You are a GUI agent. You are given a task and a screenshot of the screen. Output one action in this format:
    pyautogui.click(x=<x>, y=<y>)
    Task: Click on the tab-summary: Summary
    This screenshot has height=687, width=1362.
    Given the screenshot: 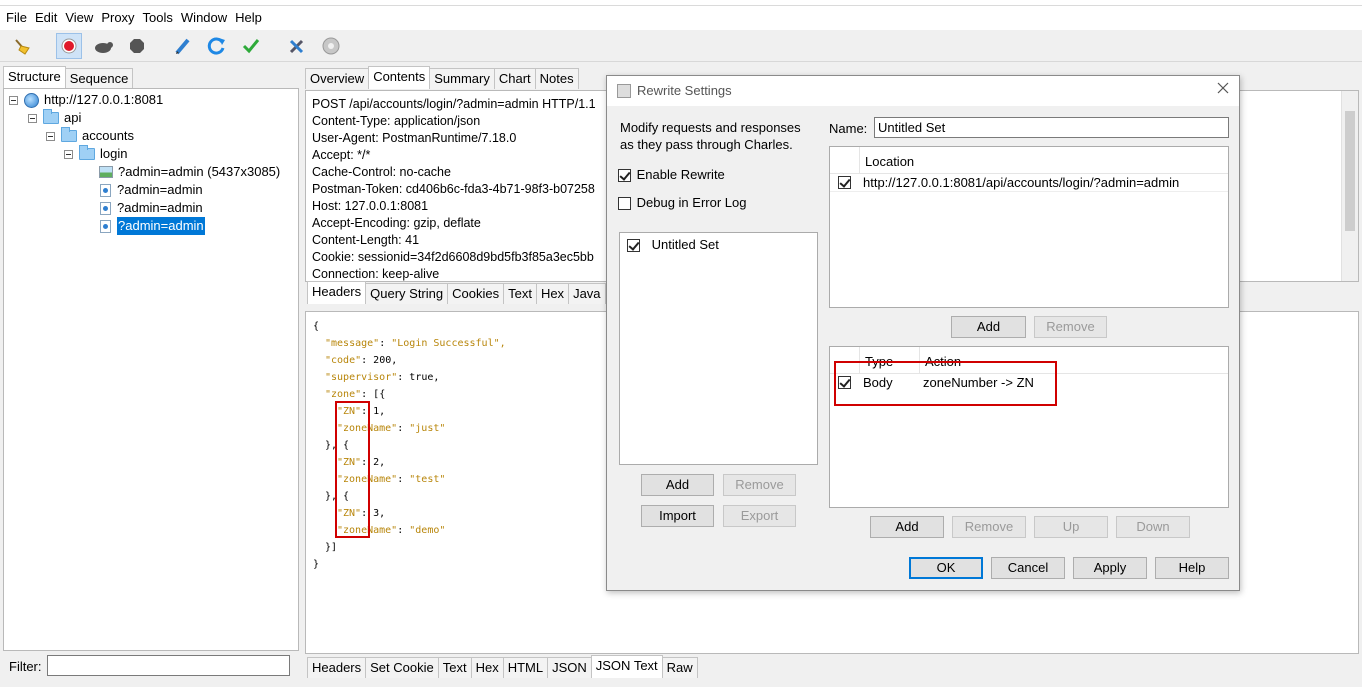 What is the action you would take?
    pyautogui.click(x=462, y=78)
    